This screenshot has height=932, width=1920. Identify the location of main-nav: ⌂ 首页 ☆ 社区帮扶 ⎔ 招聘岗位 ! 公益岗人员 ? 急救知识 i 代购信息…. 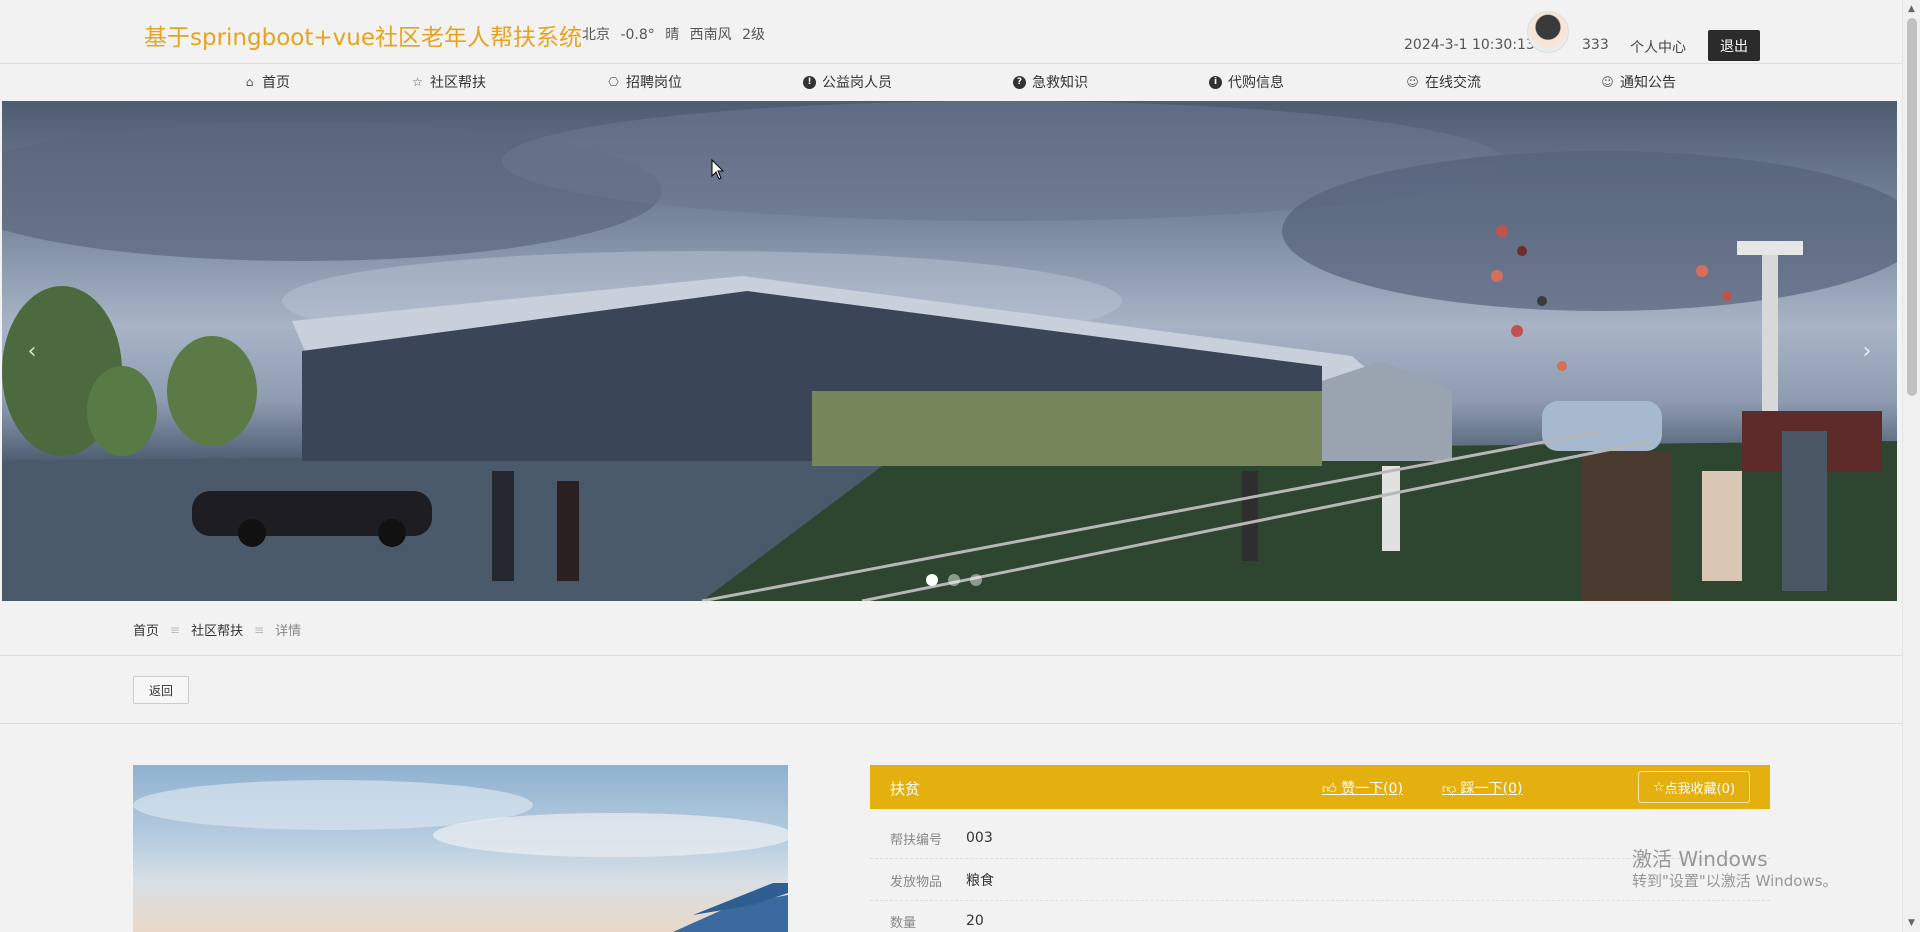
(951, 82).